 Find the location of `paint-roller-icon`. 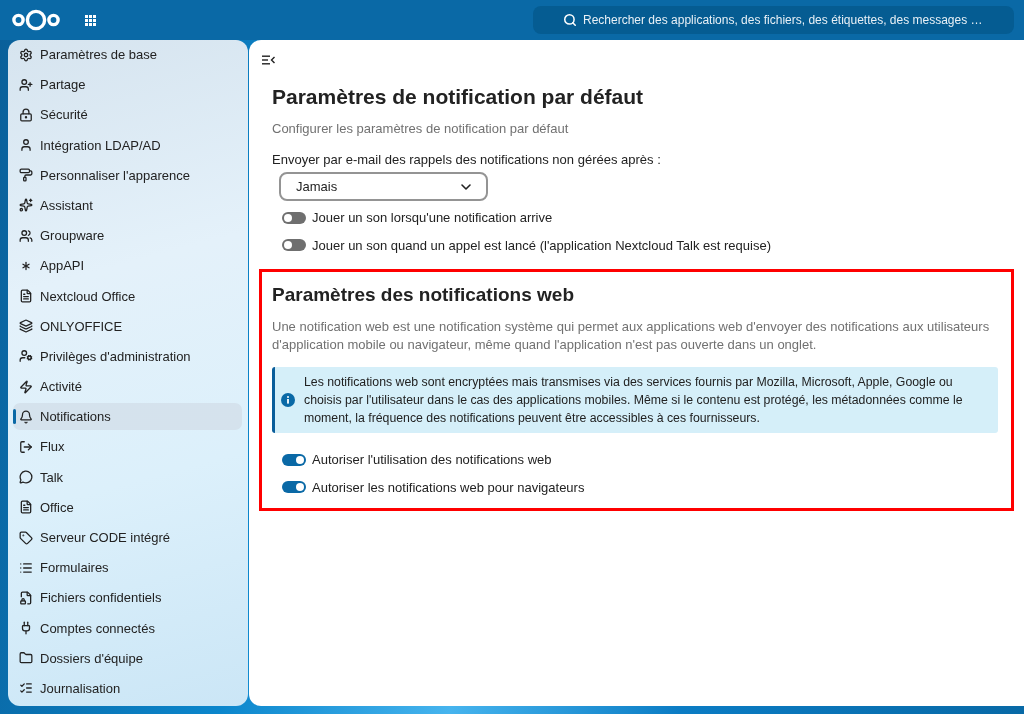

paint-roller-icon is located at coordinates (26, 175).